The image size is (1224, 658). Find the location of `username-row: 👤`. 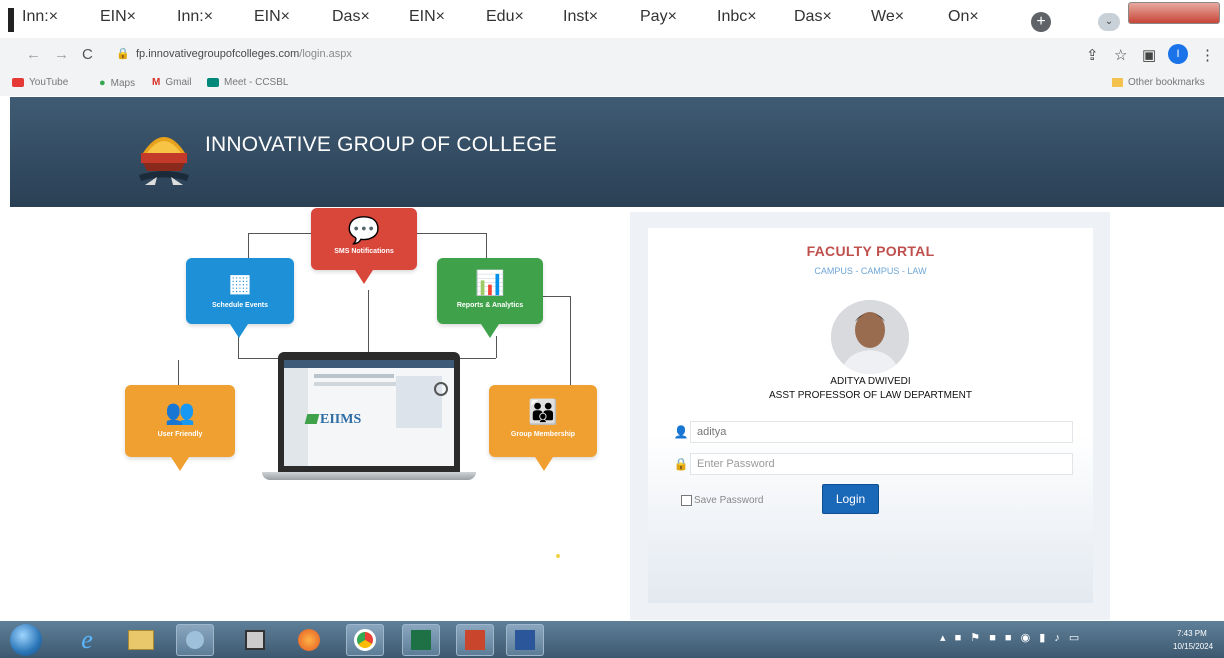

username-row: 👤 is located at coordinates (872, 432).